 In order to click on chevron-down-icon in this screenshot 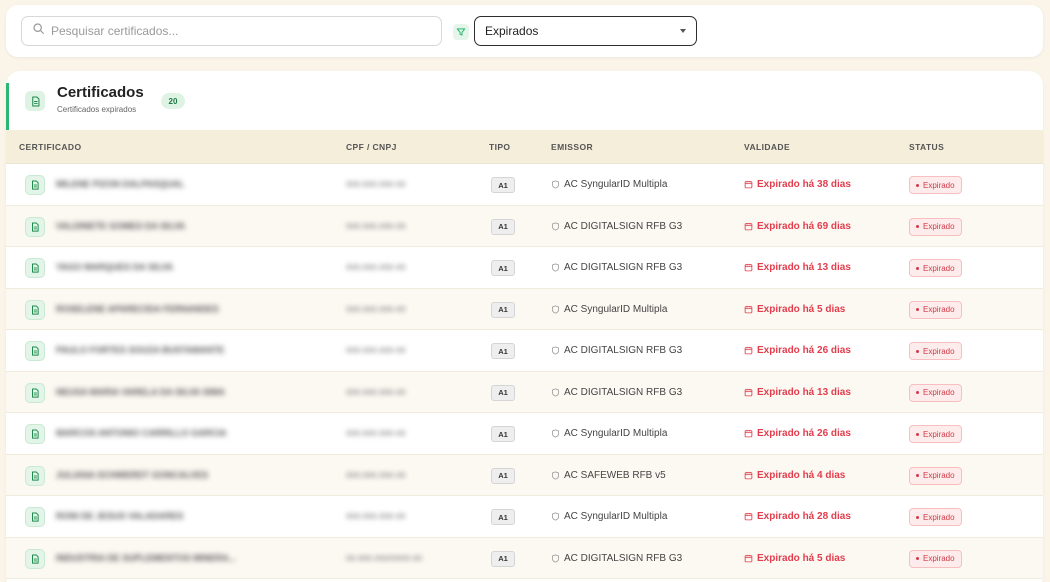, I will do `click(683, 31)`.